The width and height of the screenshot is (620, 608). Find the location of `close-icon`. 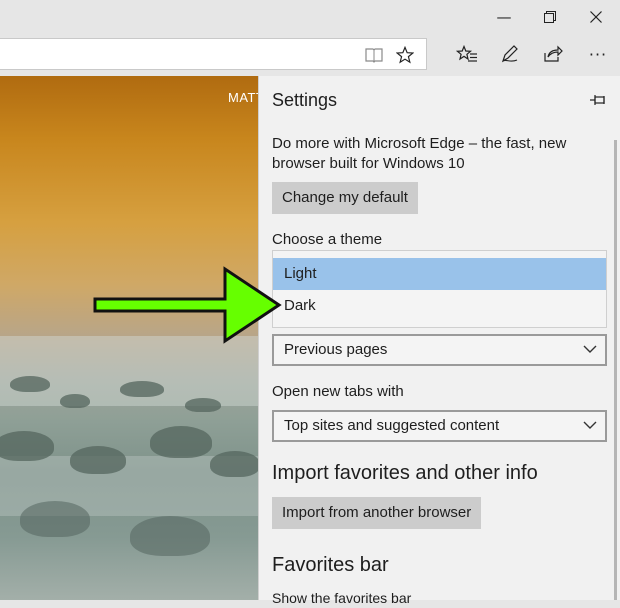

close-icon is located at coordinates (596, 17).